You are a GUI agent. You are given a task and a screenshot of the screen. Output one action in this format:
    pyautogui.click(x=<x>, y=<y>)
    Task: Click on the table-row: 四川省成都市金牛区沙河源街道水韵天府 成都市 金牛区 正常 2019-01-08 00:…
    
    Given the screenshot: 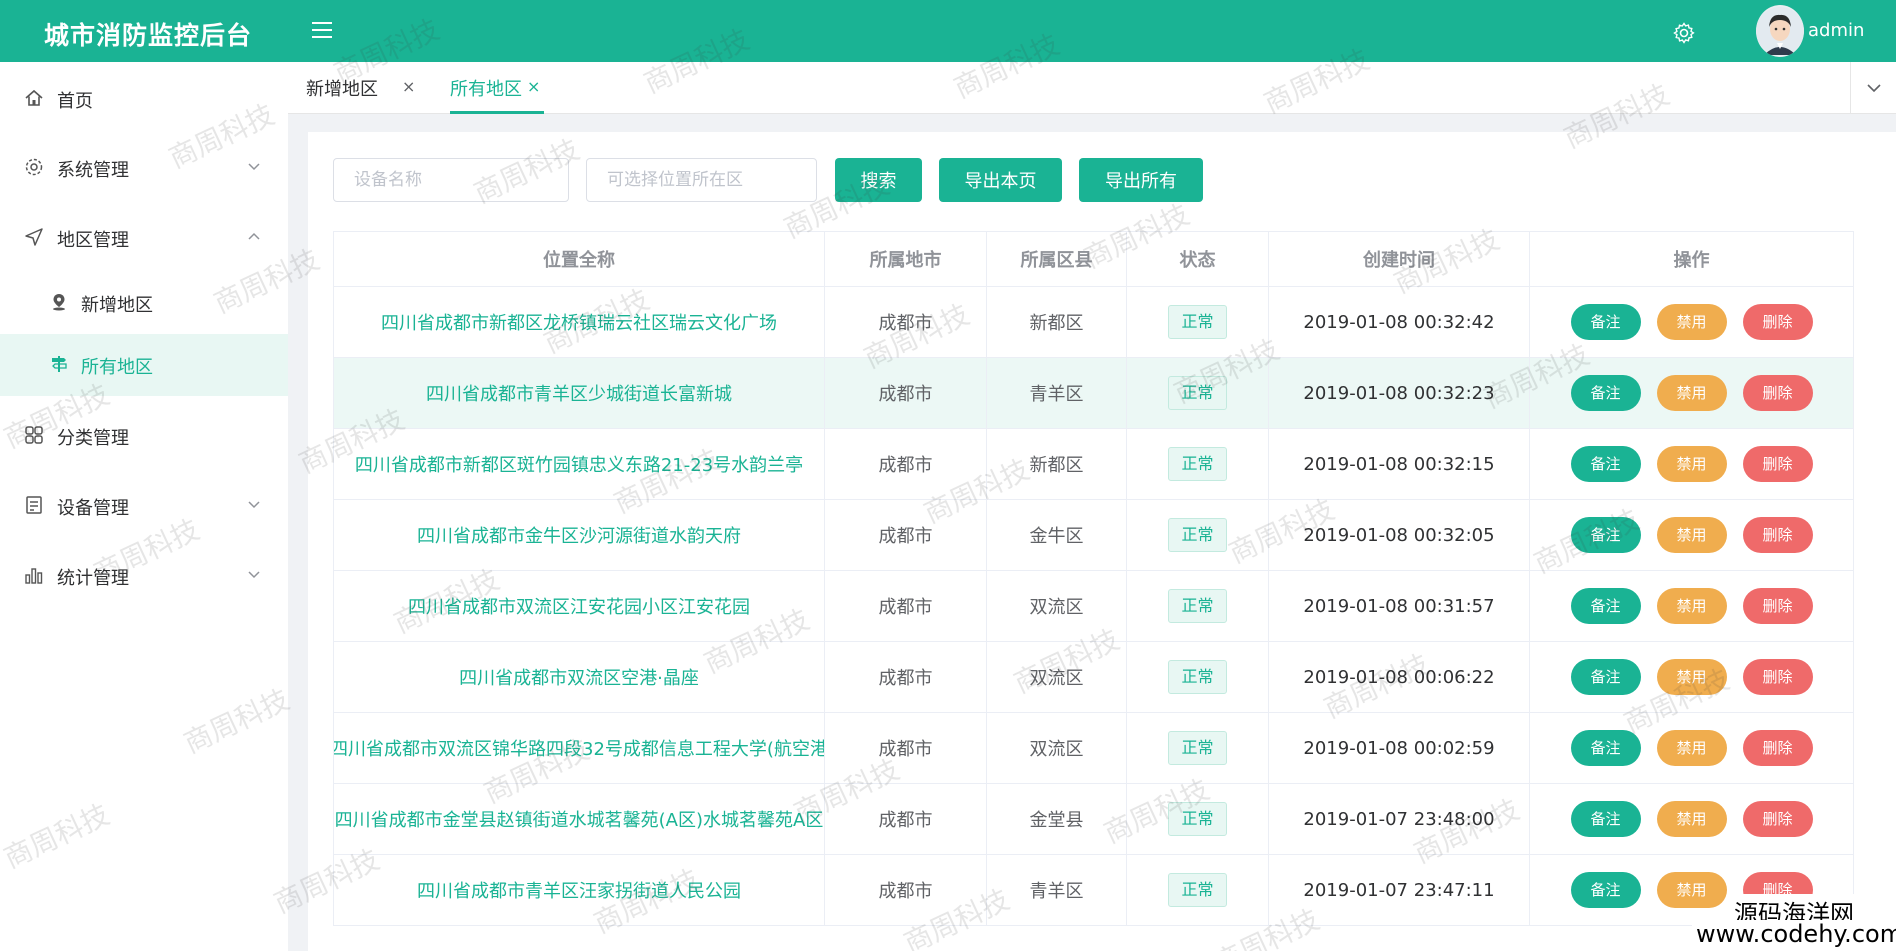 What is the action you would take?
    pyautogui.click(x=1094, y=535)
    